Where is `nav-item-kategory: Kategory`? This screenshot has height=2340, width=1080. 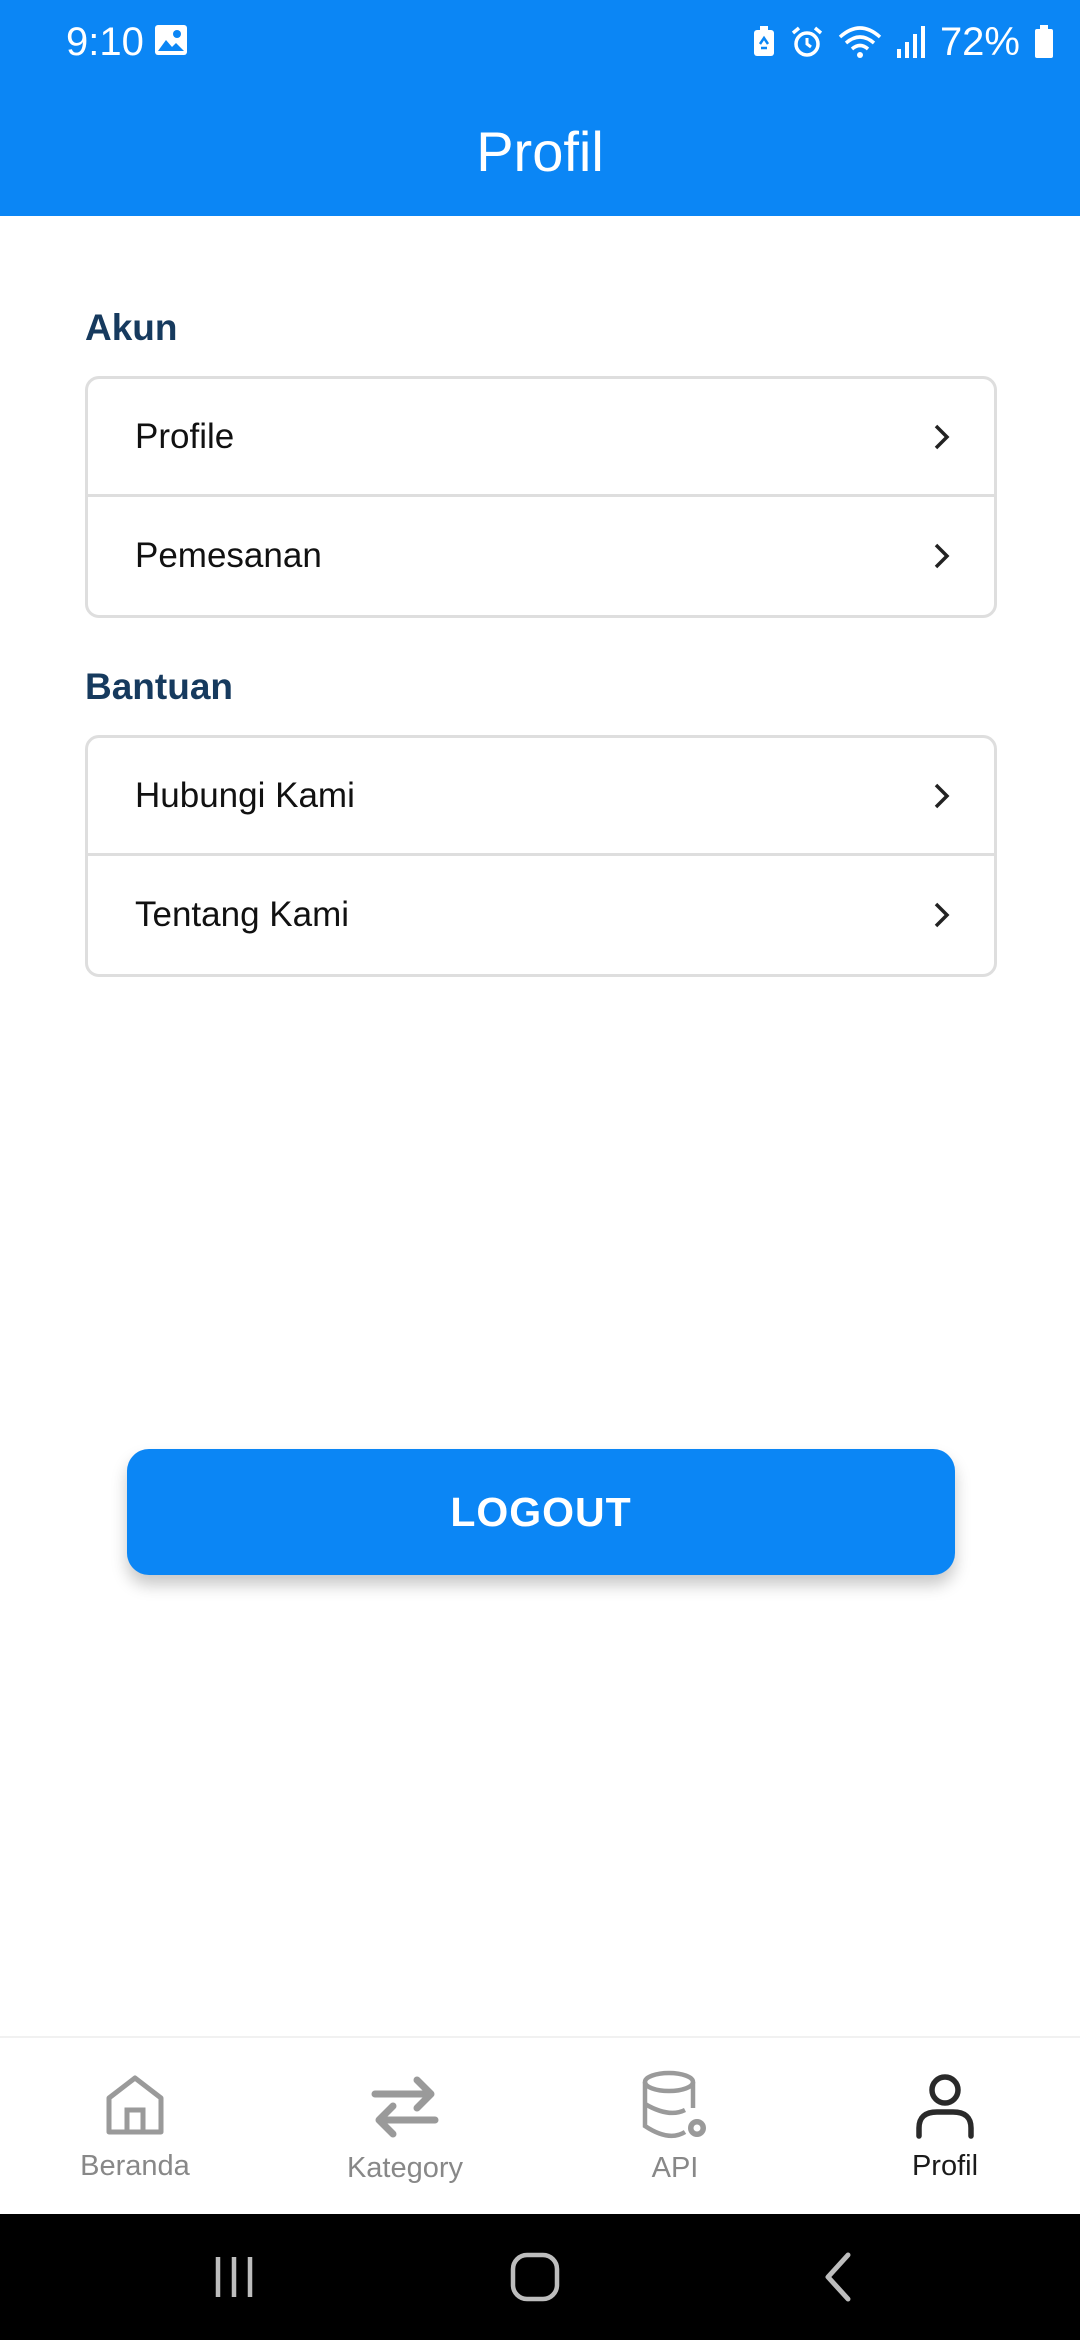
nav-item-kategory: Kategory is located at coordinates (405, 2126).